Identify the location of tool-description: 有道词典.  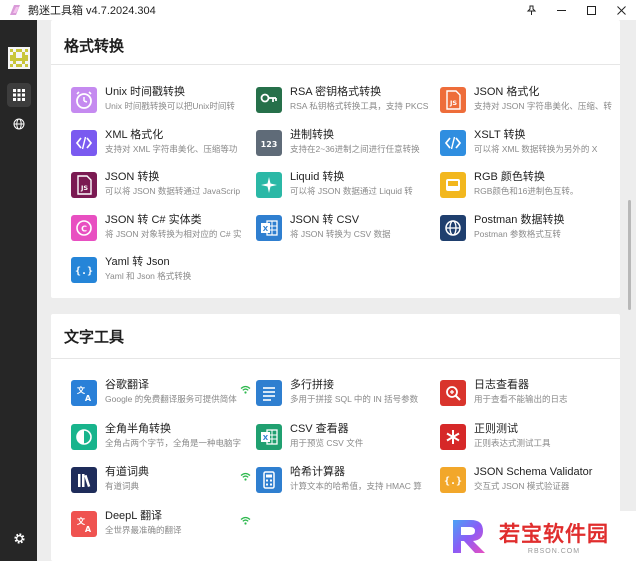
(122, 486).